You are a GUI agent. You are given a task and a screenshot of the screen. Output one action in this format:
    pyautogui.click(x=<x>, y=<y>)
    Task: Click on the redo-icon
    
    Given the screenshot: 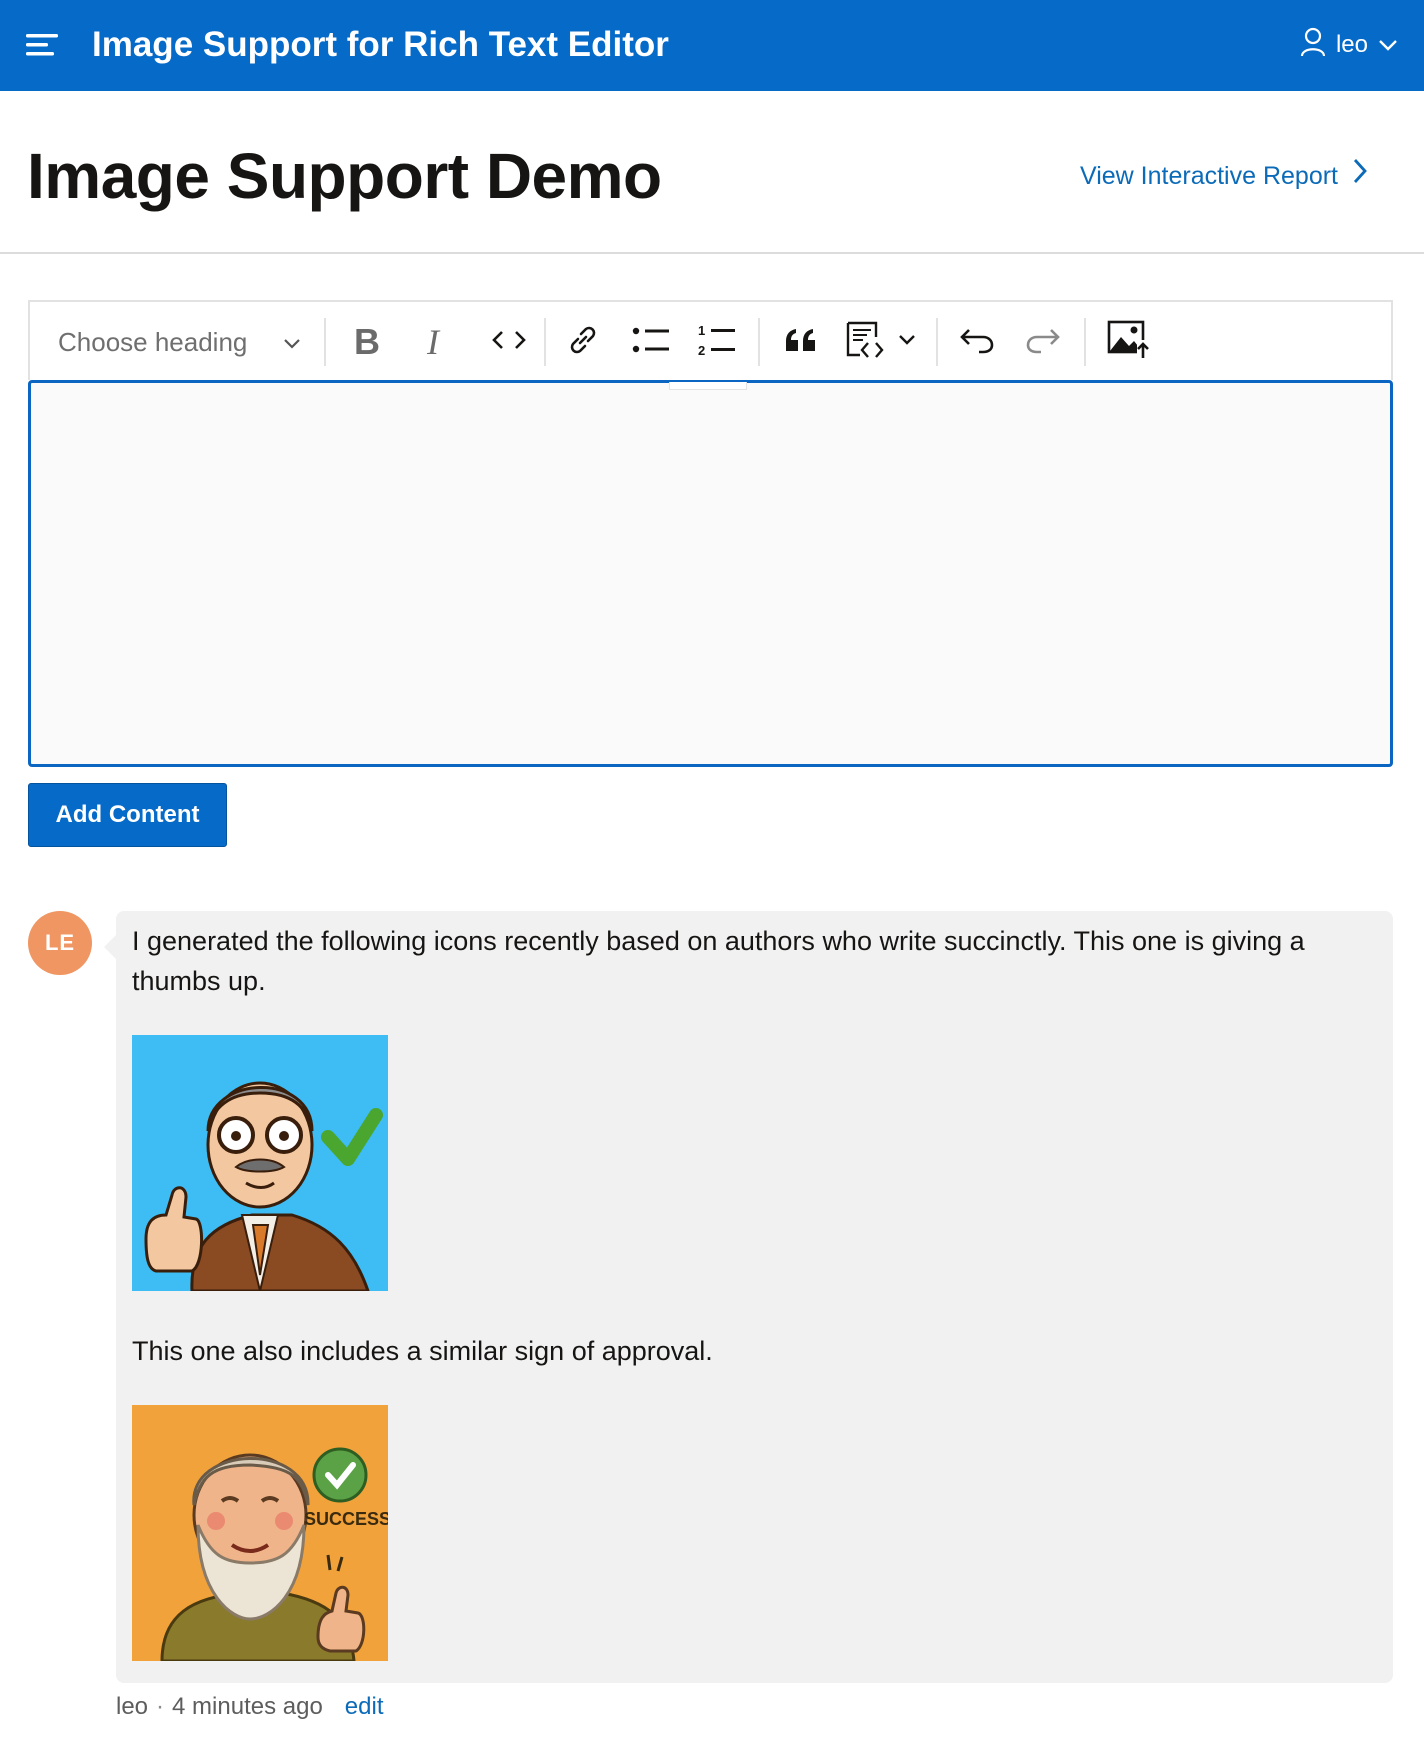 What is the action you would take?
    pyautogui.click(x=1043, y=342)
    